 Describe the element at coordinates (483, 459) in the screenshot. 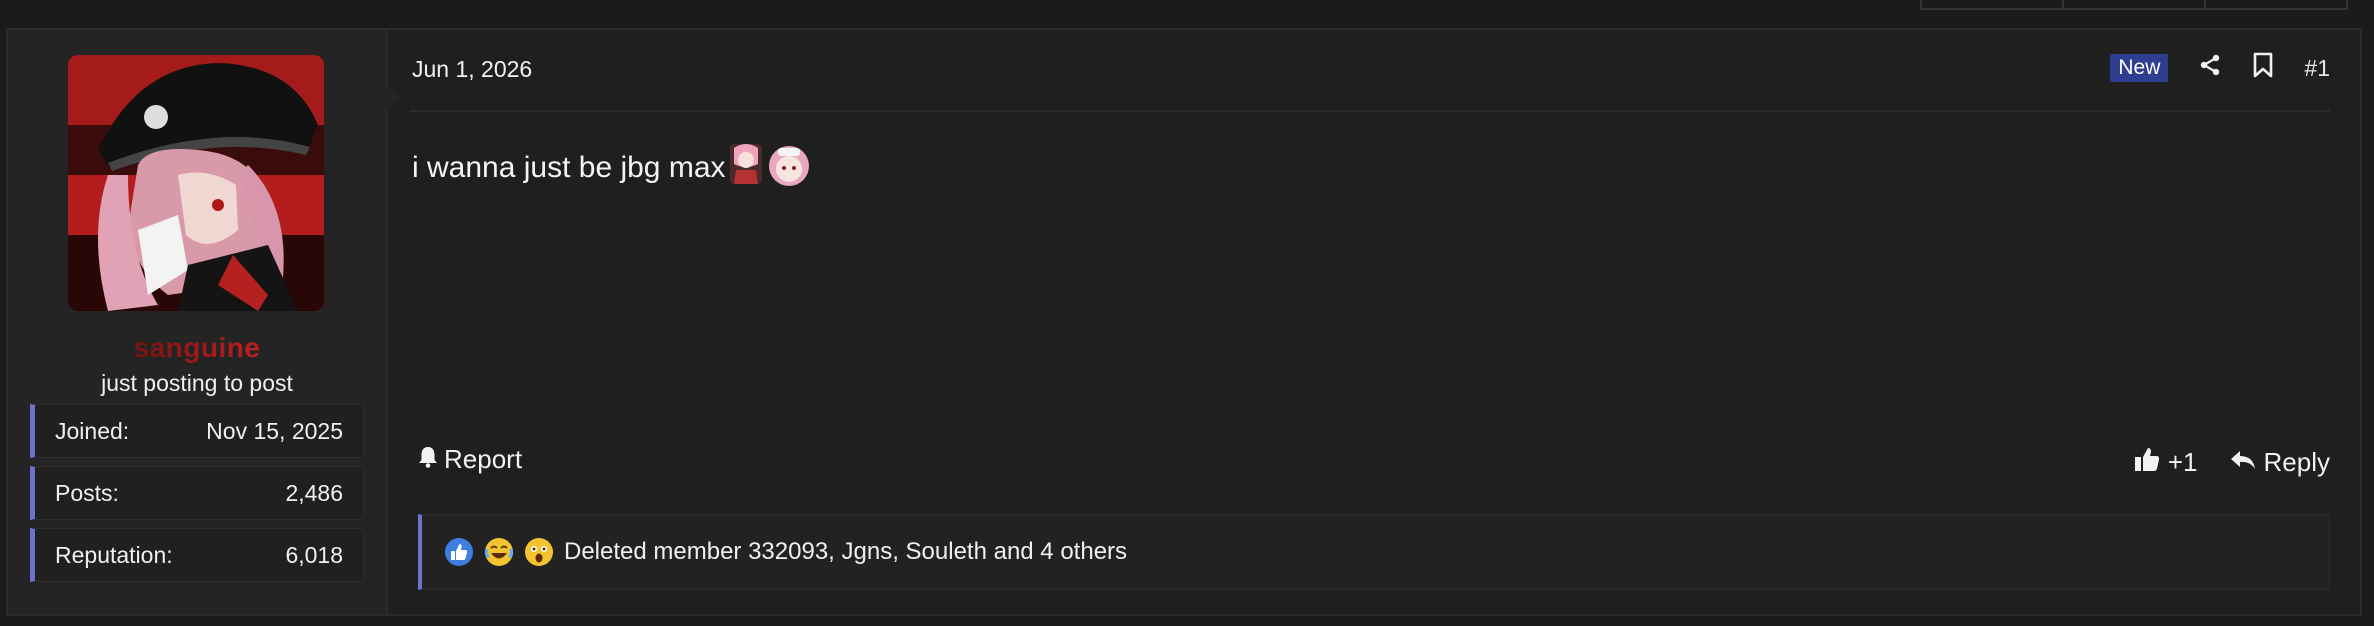

I see `report-label: Report` at that location.